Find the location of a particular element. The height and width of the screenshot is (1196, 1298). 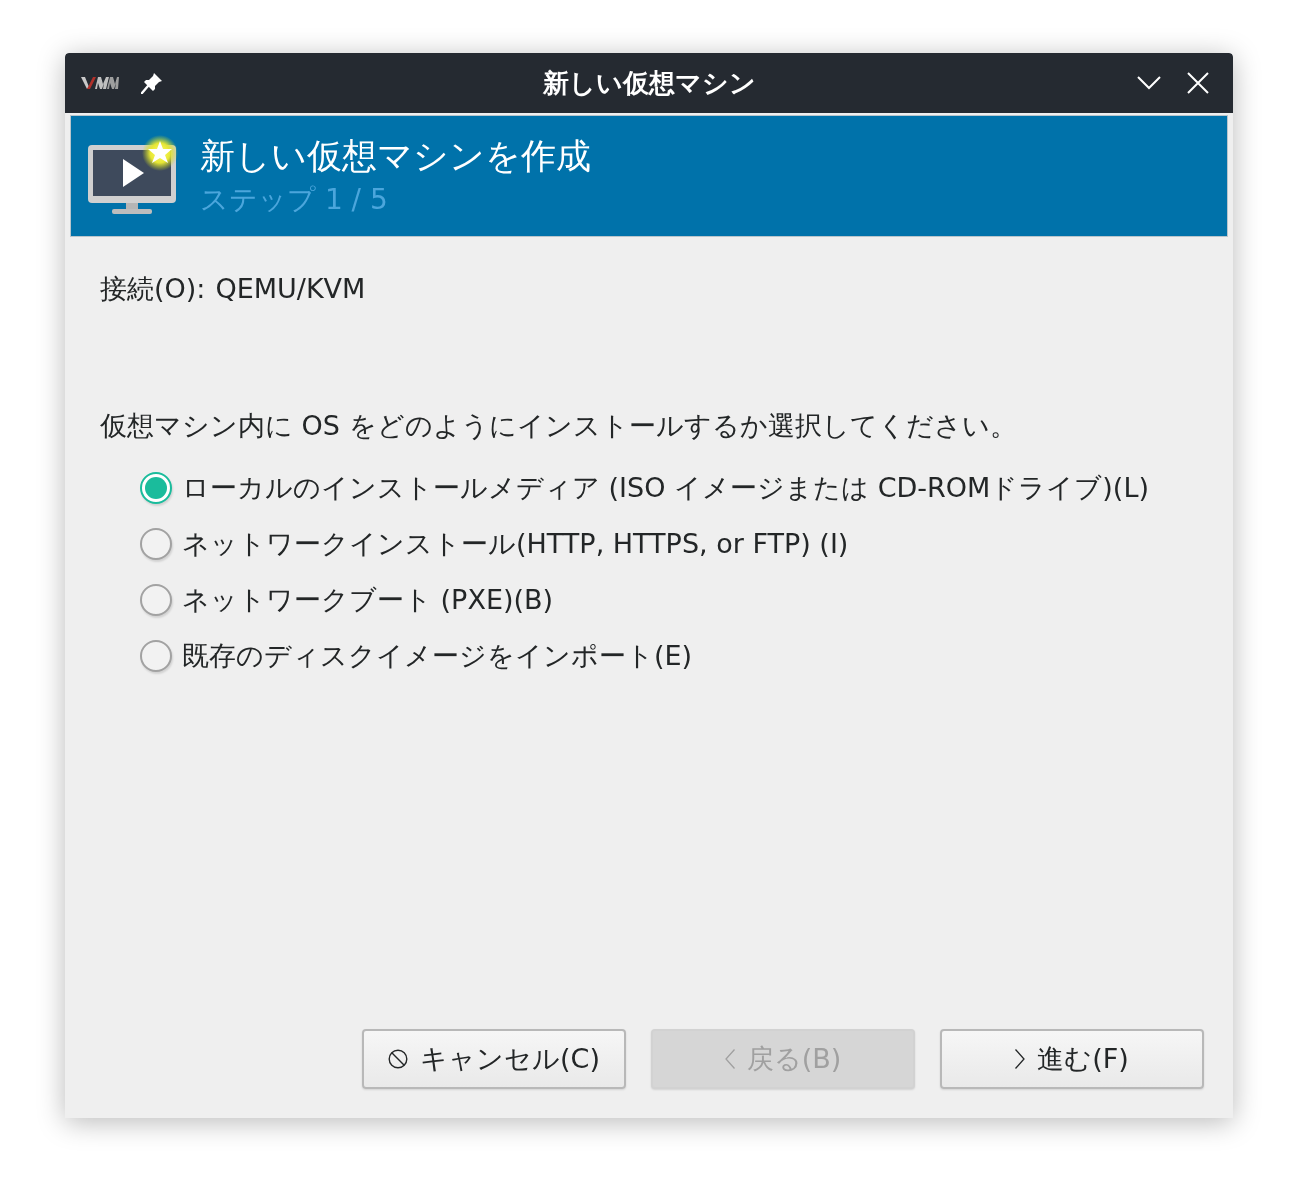

radio-label: ネットワークブート (PXE)(B) is located at coordinates (368, 600).